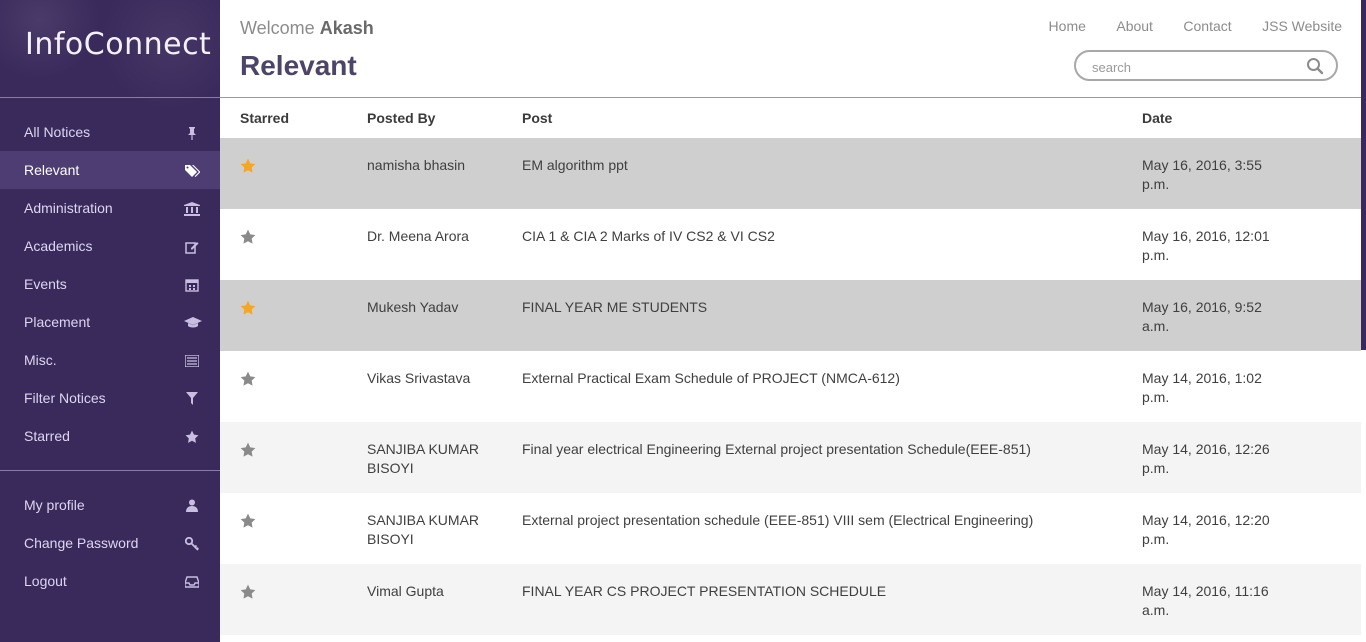  I want to click on pin-icon, so click(192, 132).